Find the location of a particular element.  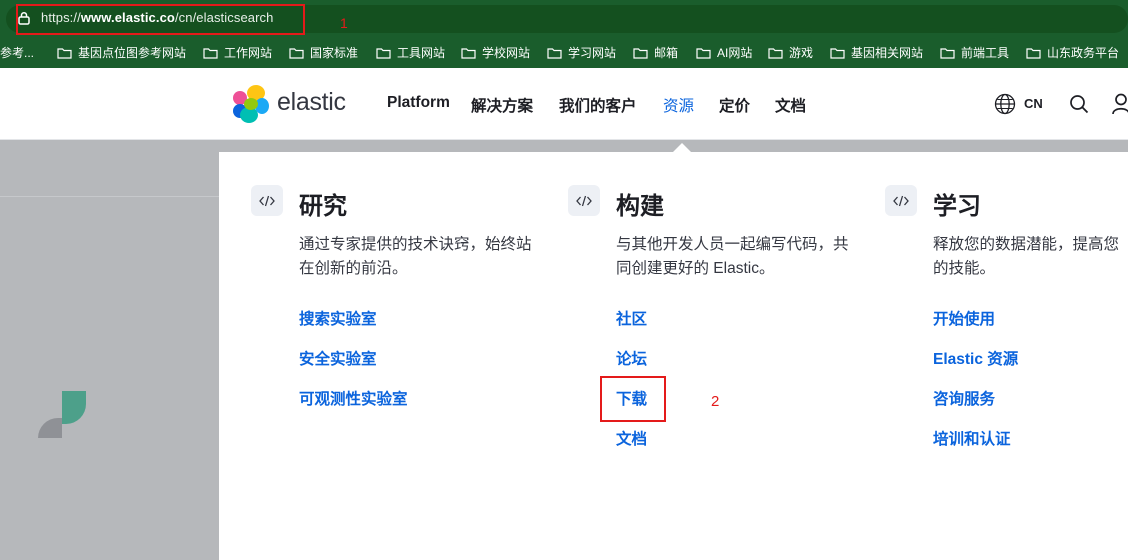

bookmark-folder: 基因相关网站 is located at coordinates (876, 52).